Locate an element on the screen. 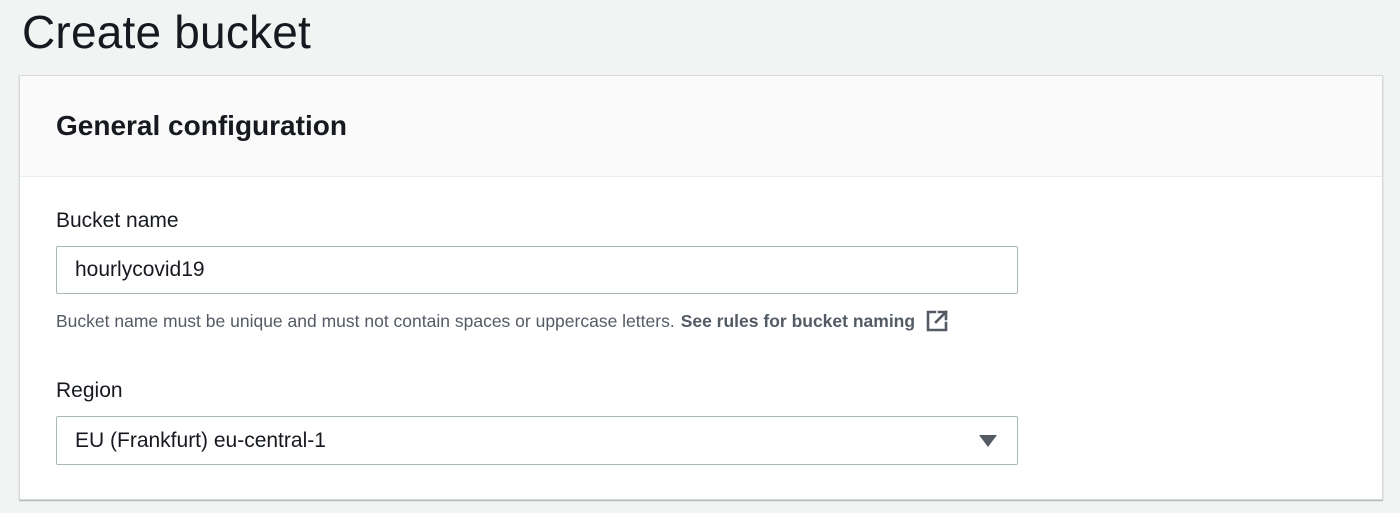 The height and width of the screenshot is (513, 1400). bucket-naming-rules-link: See rules for bucket naming is located at coordinates (815, 321).